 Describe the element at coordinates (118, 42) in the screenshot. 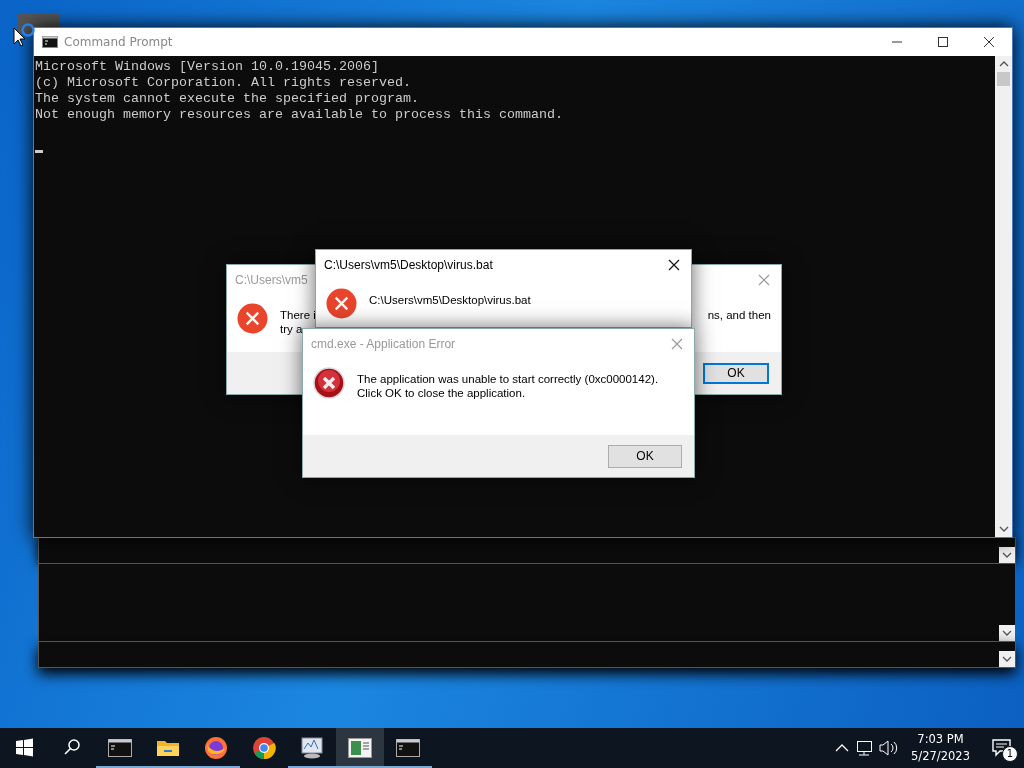

I see `window-title: Command Prompt` at that location.